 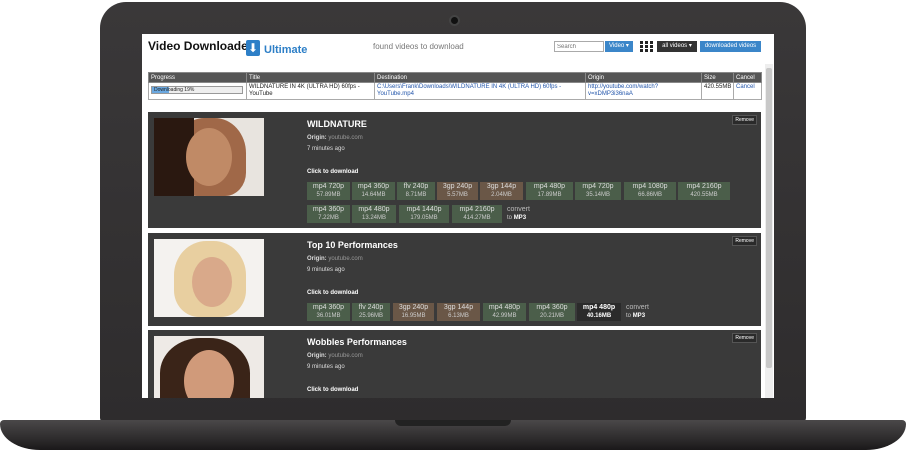 I want to click on convert-label: convert, so click(x=518, y=209).